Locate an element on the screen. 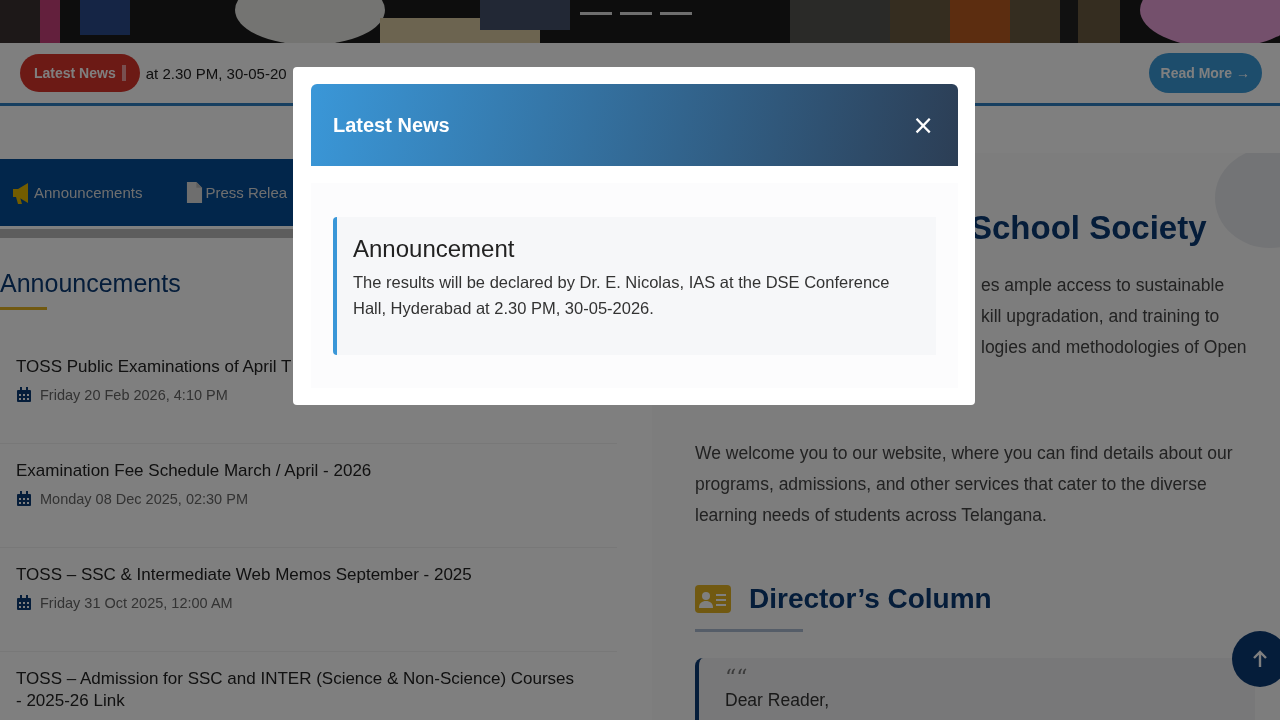 This screenshot has width=1280, height=720. announcement-link: TOSS – SSC & Intermediate Web Memos September - 2025 is located at coordinates (296, 575).